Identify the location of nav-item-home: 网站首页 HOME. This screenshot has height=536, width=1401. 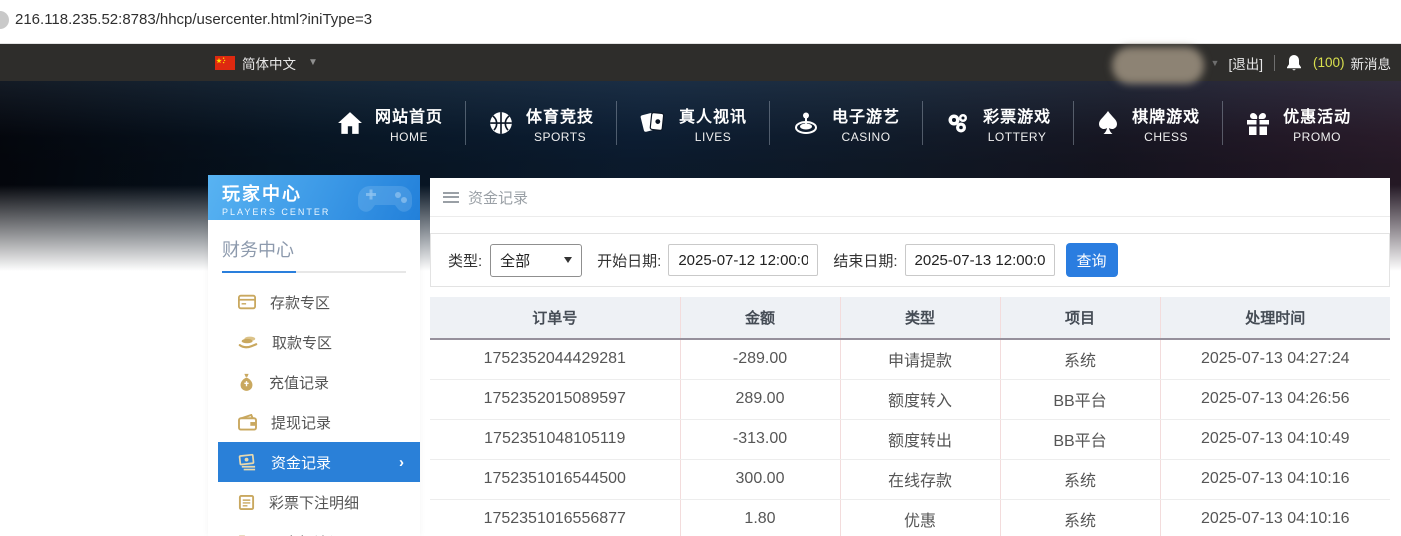
(390, 123).